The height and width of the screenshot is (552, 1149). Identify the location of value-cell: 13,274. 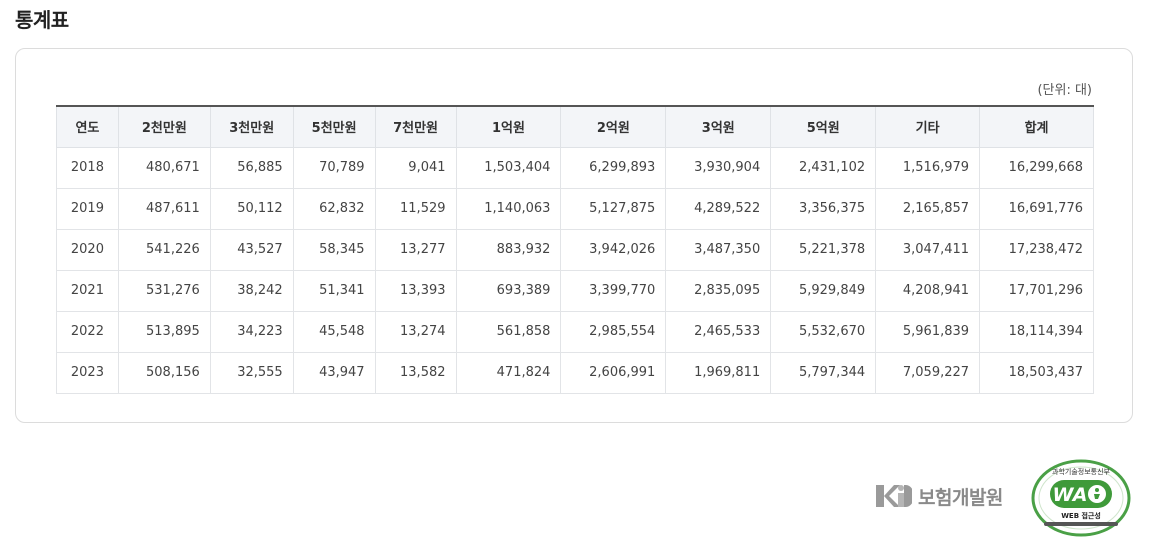
(415, 331).